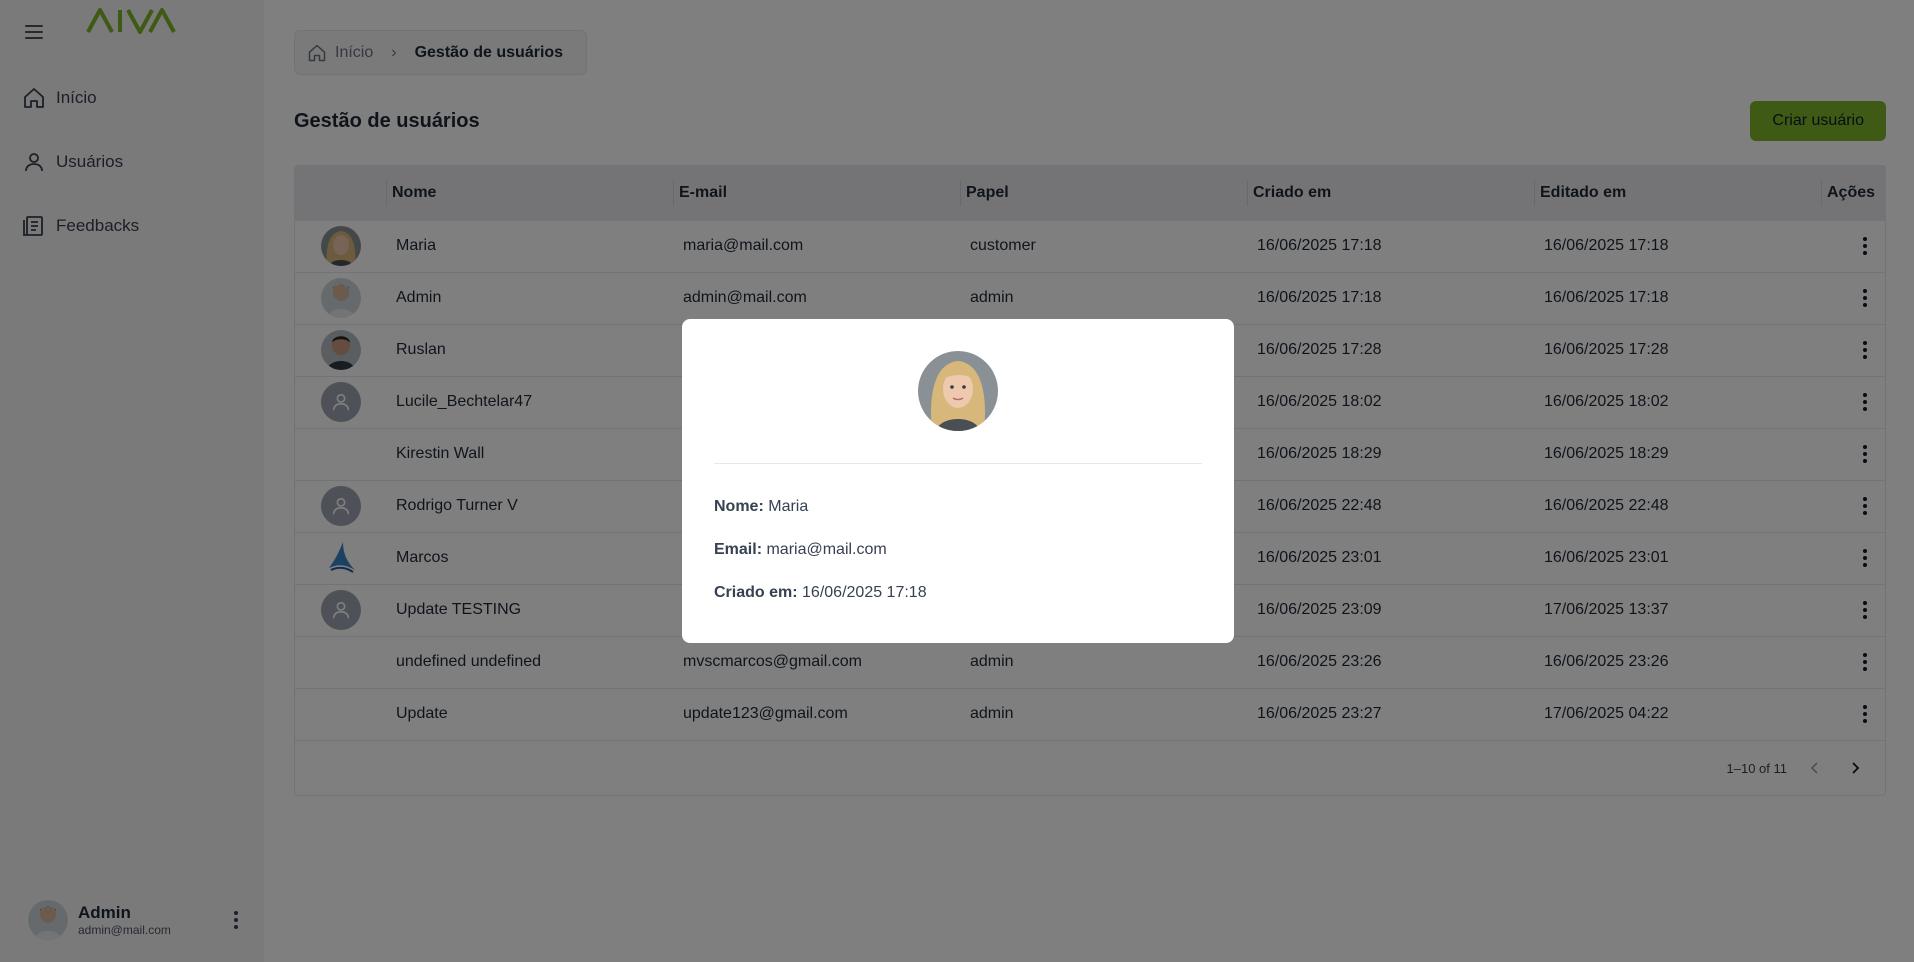  What do you see at coordinates (958, 593) in the screenshot?
I see `modal-created-row: Criado em: 16/06/2025 17:18` at bounding box center [958, 593].